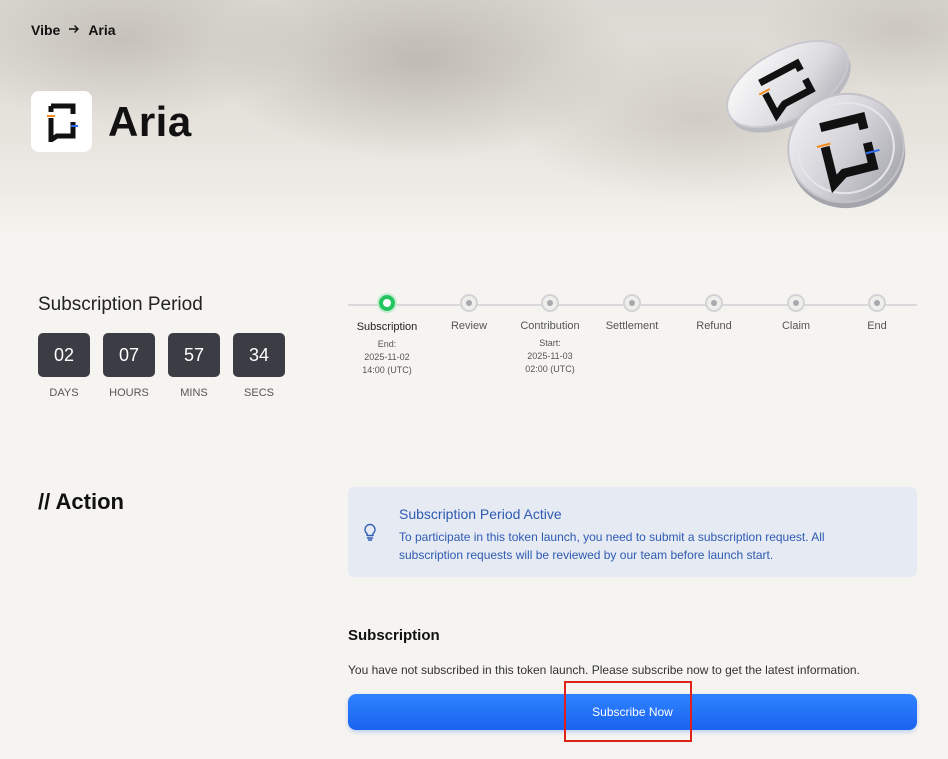 The width and height of the screenshot is (948, 759). I want to click on timeline-step-label: Review, so click(469, 326).